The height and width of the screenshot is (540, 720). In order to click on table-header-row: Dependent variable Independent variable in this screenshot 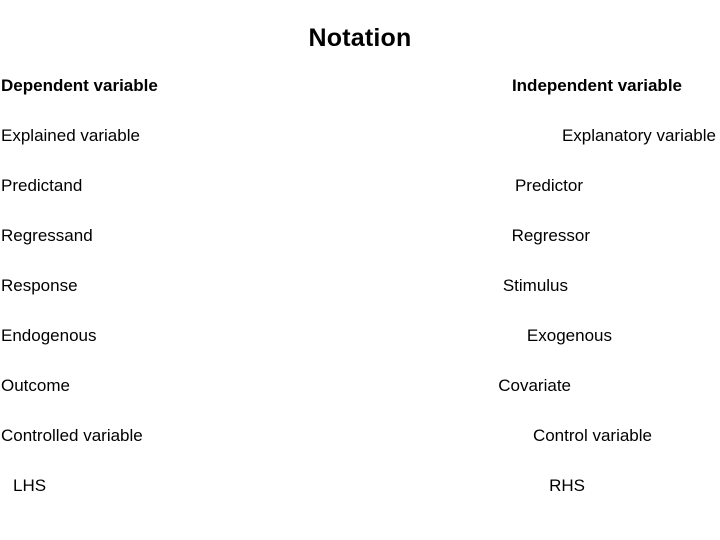, I will do `click(360, 97)`.